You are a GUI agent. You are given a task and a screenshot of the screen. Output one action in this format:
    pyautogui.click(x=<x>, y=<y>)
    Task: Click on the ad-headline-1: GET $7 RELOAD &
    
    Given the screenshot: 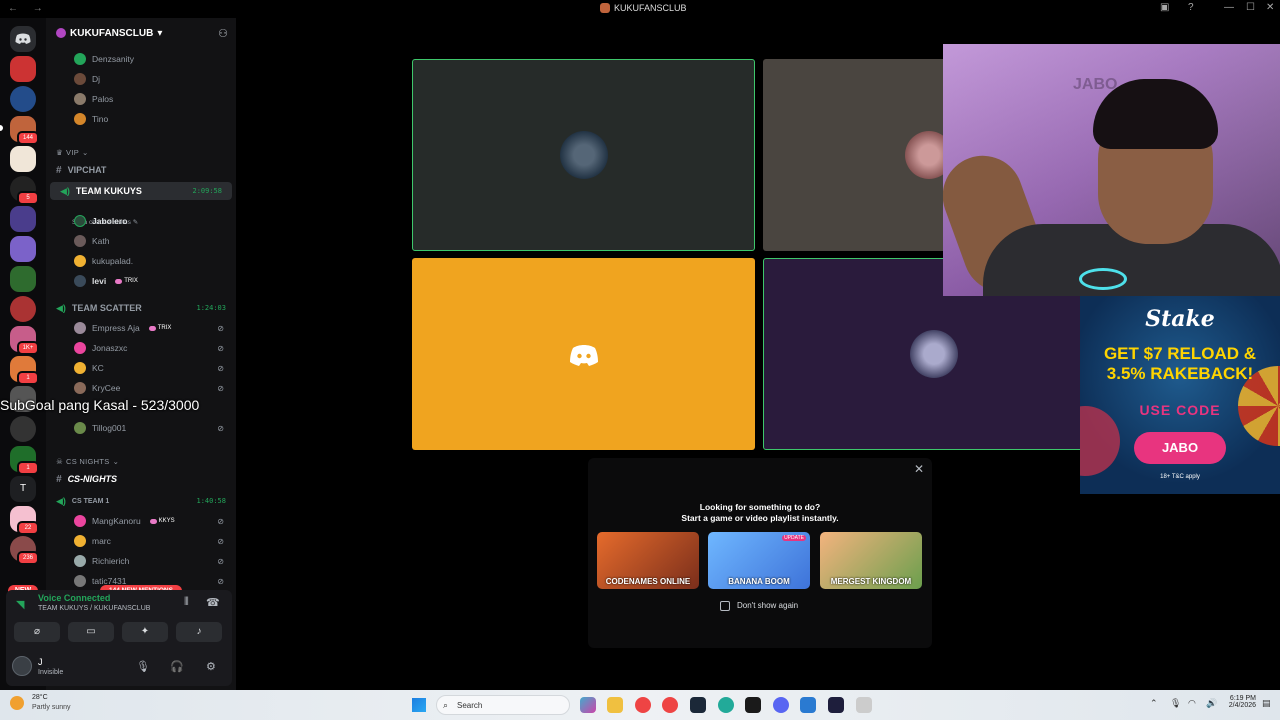 What is the action you would take?
    pyautogui.click(x=1180, y=353)
    